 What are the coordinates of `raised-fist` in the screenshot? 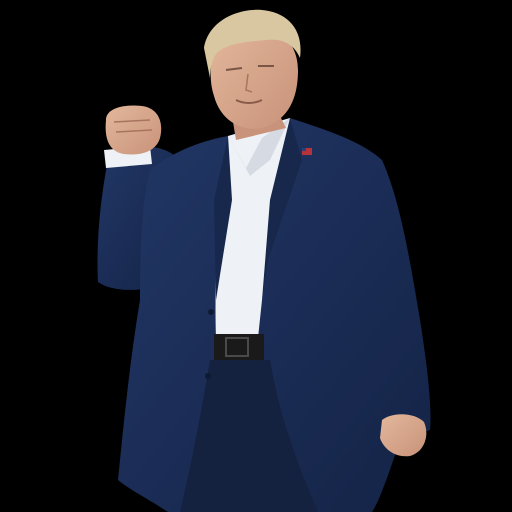 It's located at (133, 130).